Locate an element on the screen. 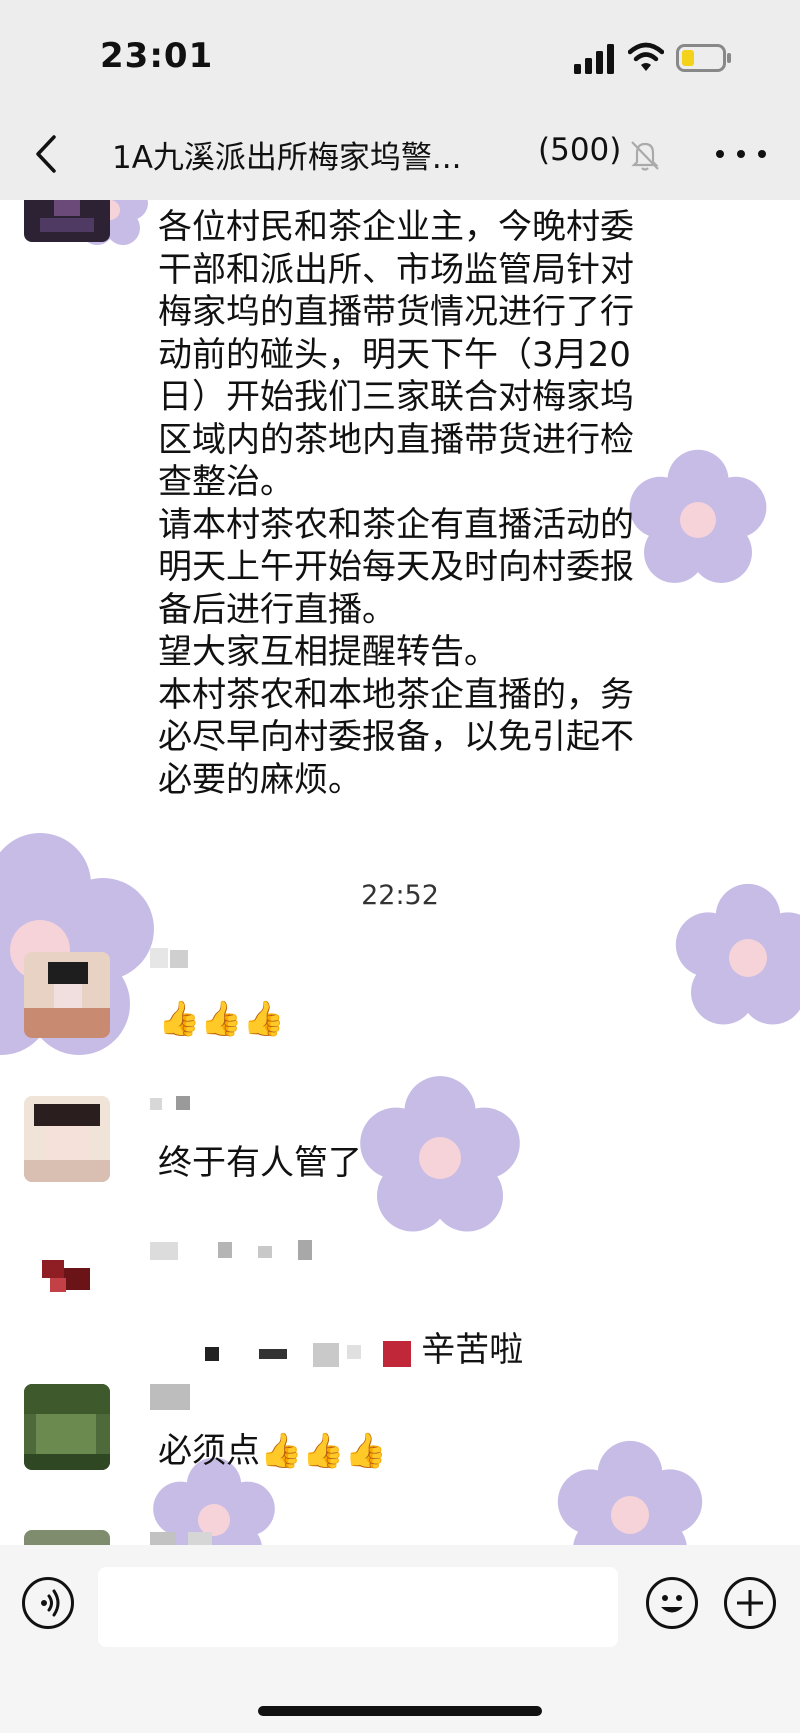 This screenshot has width=800, height=1733. wifi-icon is located at coordinates (646, 56).